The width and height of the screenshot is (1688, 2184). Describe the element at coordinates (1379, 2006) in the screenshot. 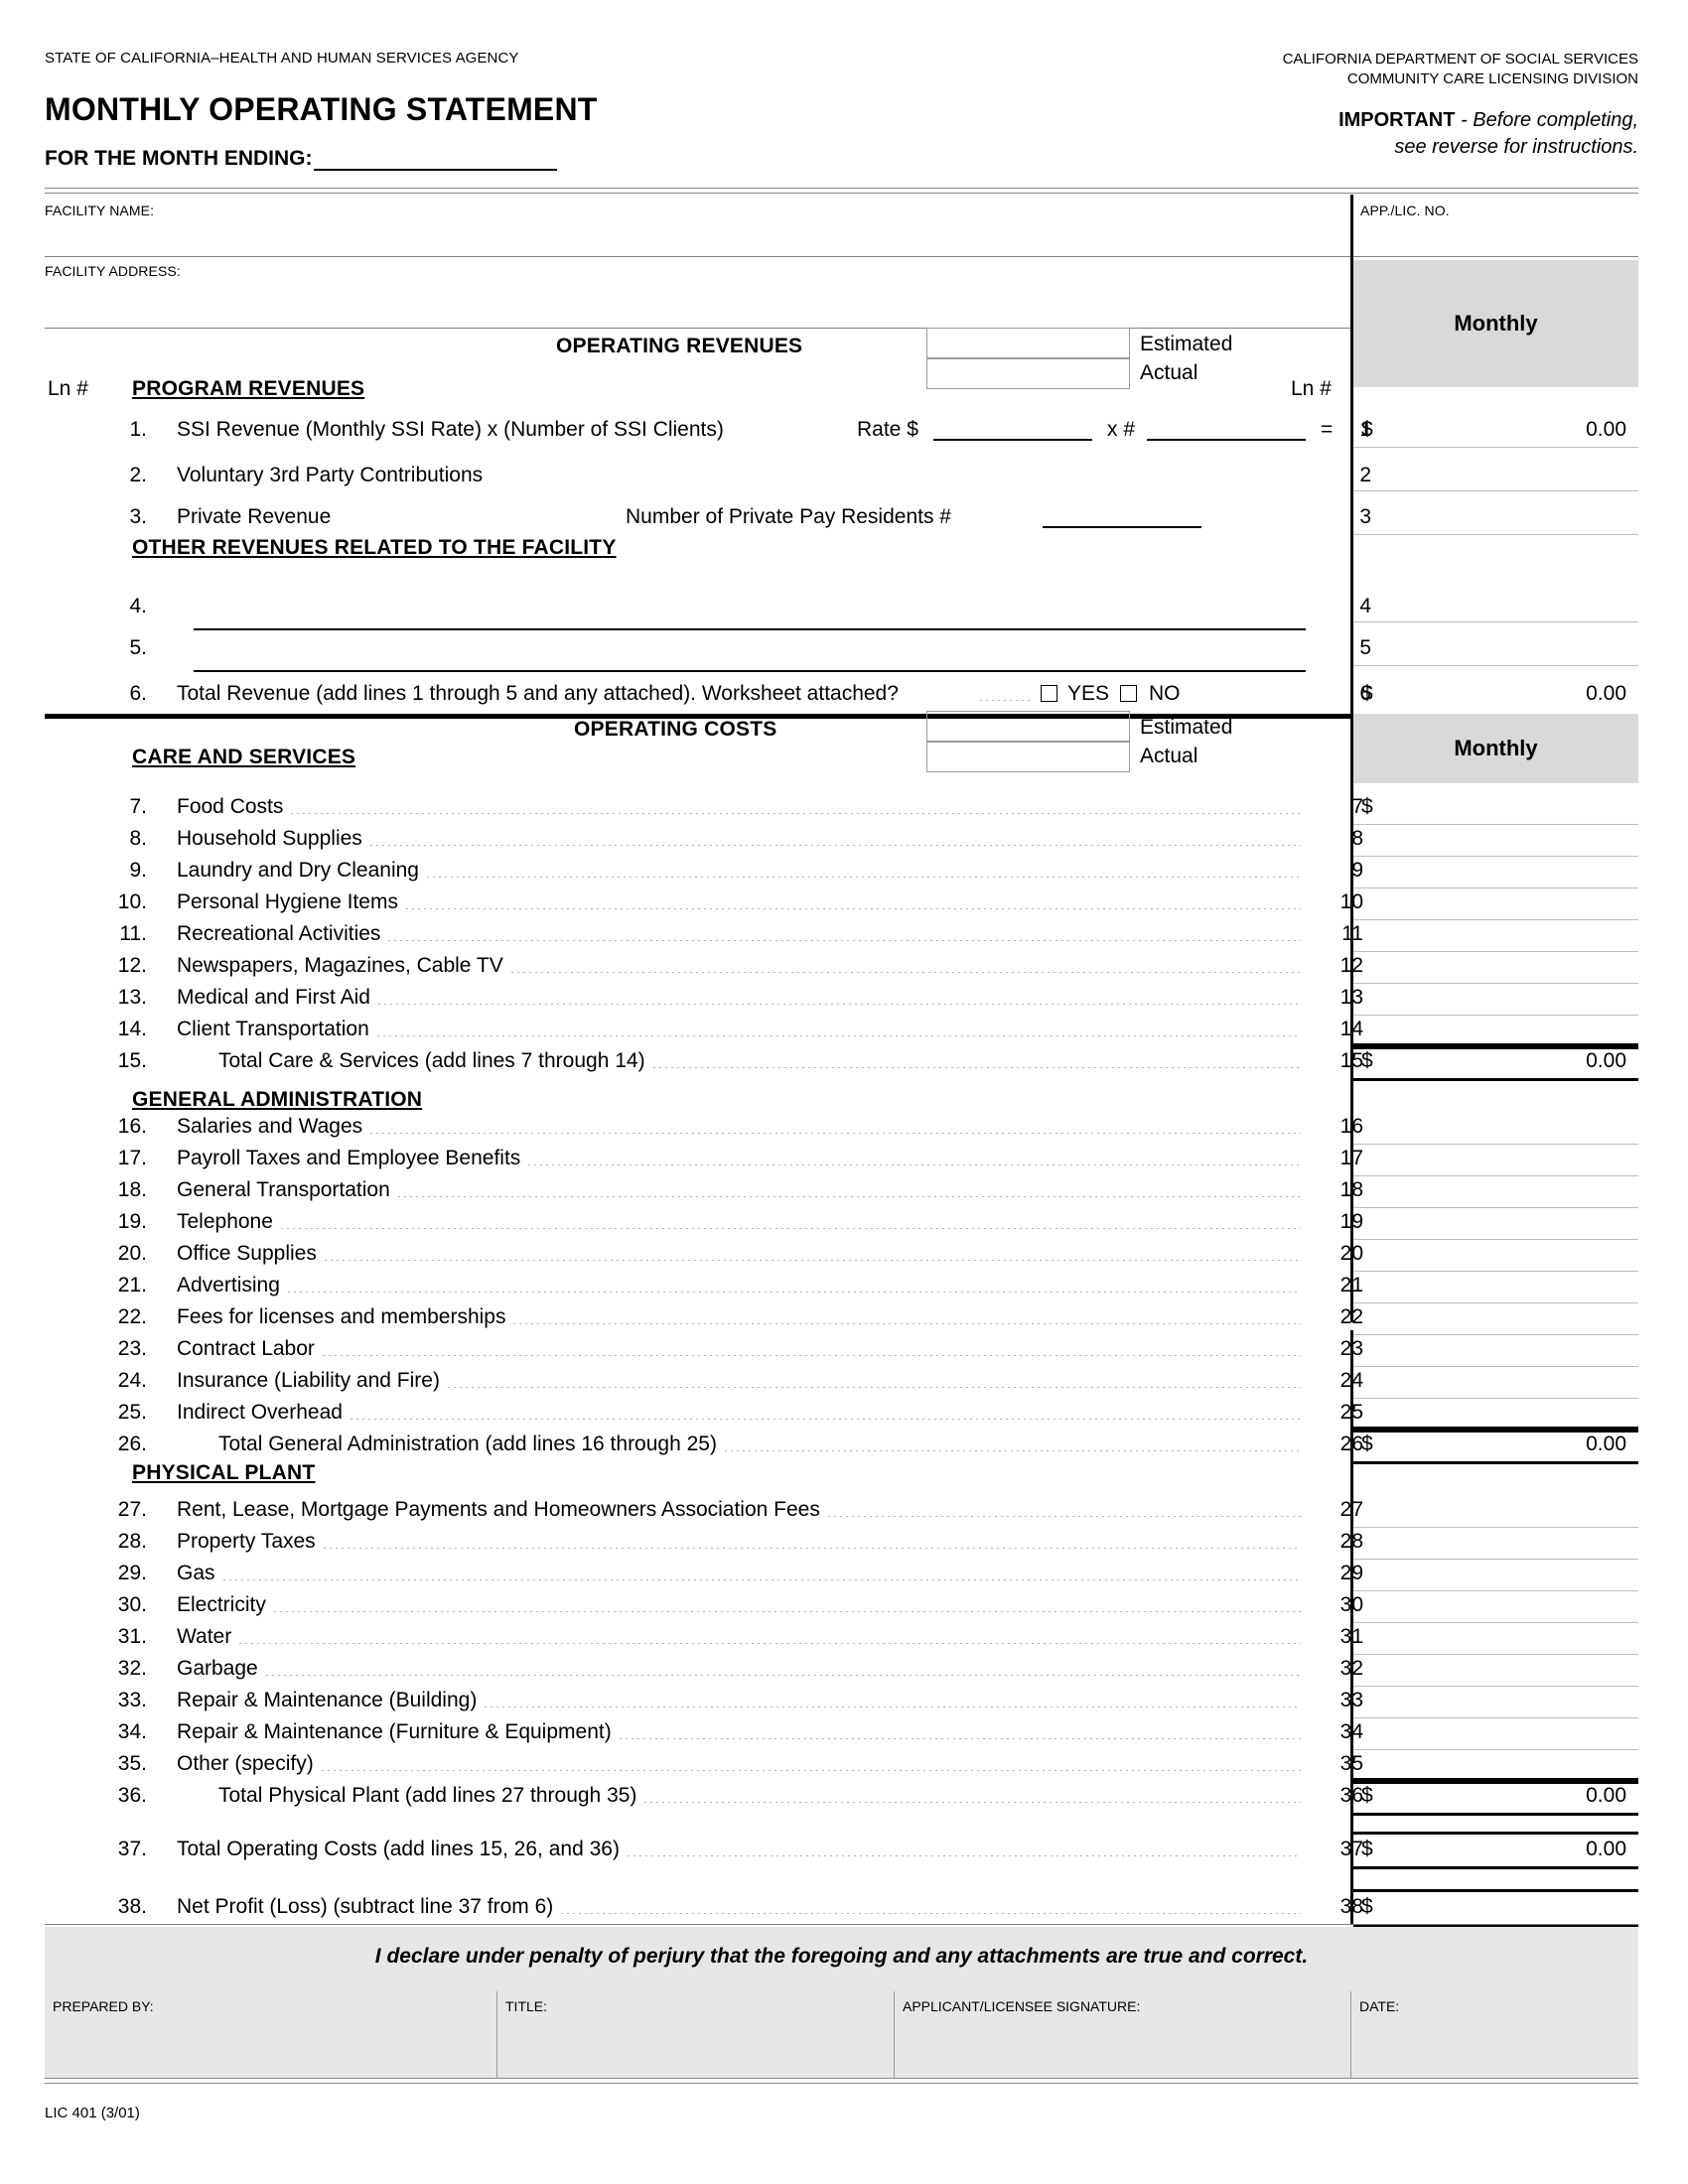

I see `date-label: DATE:` at that location.